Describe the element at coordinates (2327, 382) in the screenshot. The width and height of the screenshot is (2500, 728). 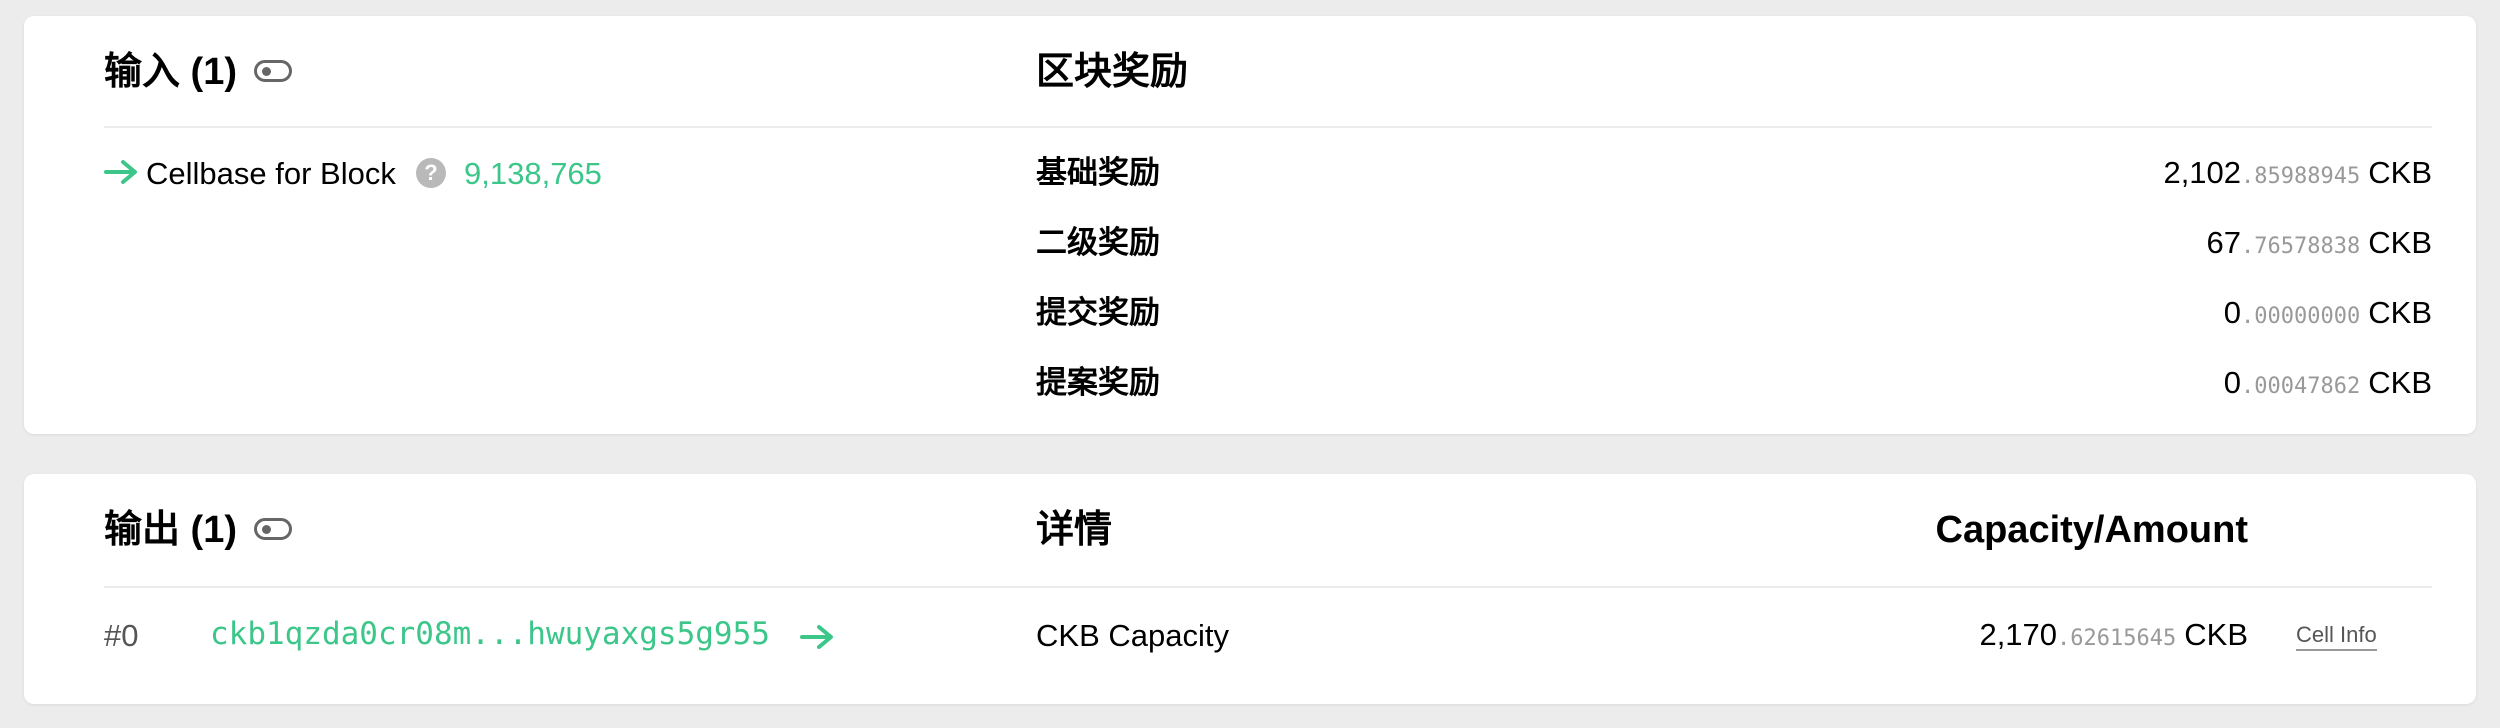
I see `reward-amount-proposal: 0.00047862 CKB` at that location.